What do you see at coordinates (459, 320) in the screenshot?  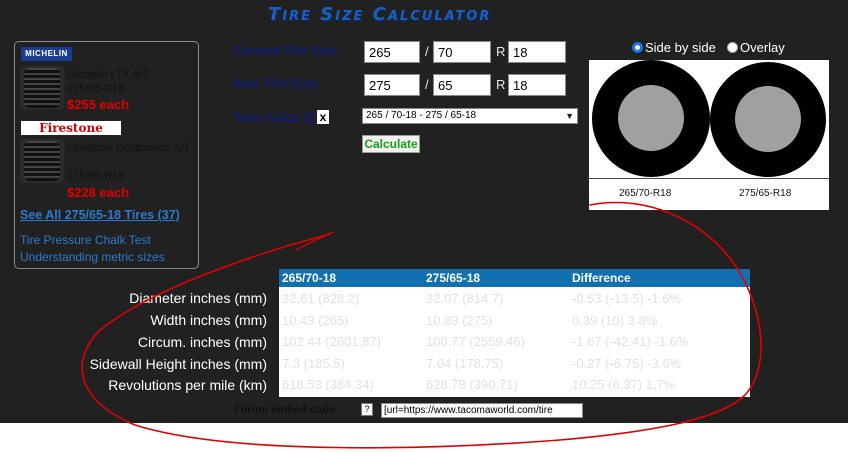 I see `table-cell: 10.83 (275)` at bounding box center [459, 320].